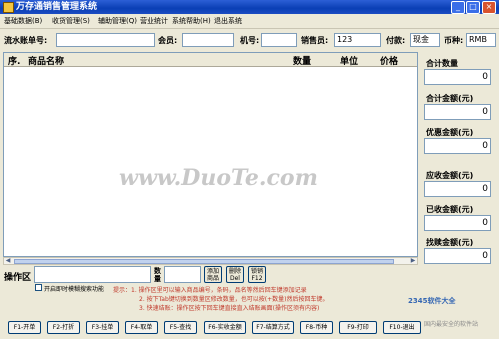 The width and height of the screenshot is (499, 339). Describe the element at coordinates (204, 261) in the screenshot. I see `scrollbar-thumb` at that location.